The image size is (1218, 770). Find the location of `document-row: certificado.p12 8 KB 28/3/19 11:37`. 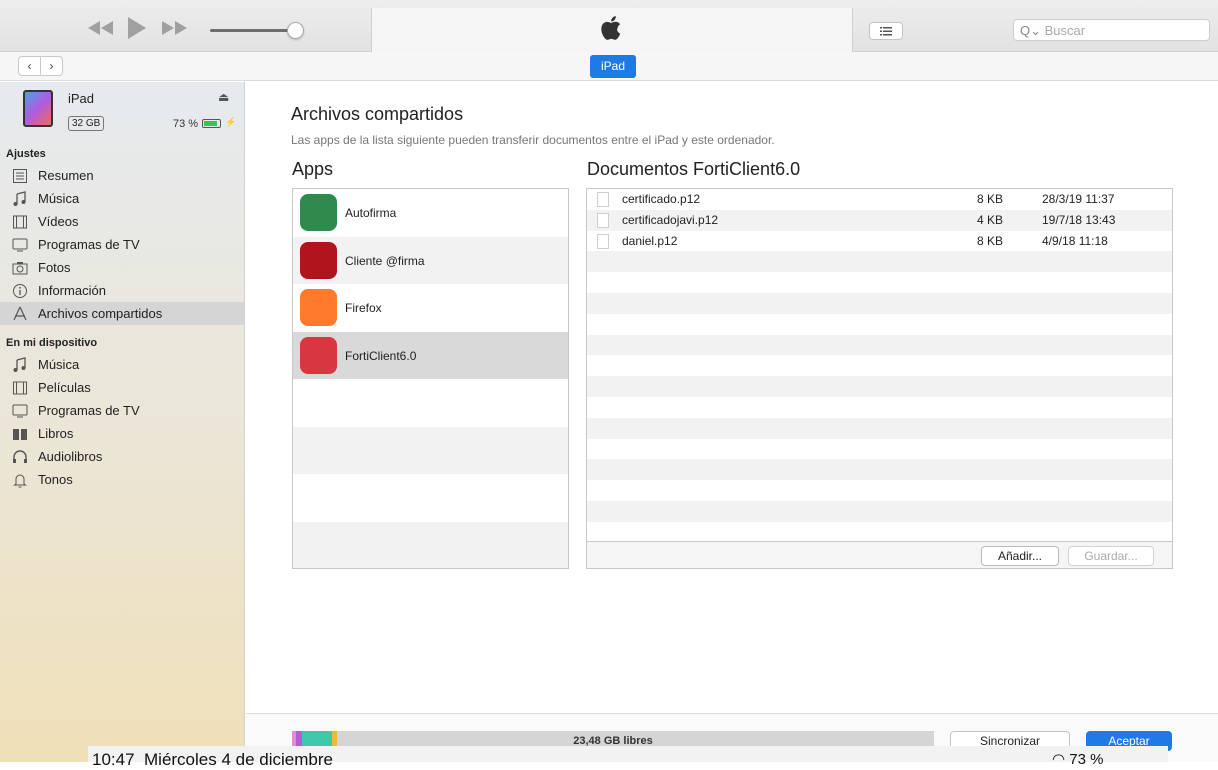

document-row: certificado.p12 8 KB 28/3/19 11:37 is located at coordinates (879, 199).